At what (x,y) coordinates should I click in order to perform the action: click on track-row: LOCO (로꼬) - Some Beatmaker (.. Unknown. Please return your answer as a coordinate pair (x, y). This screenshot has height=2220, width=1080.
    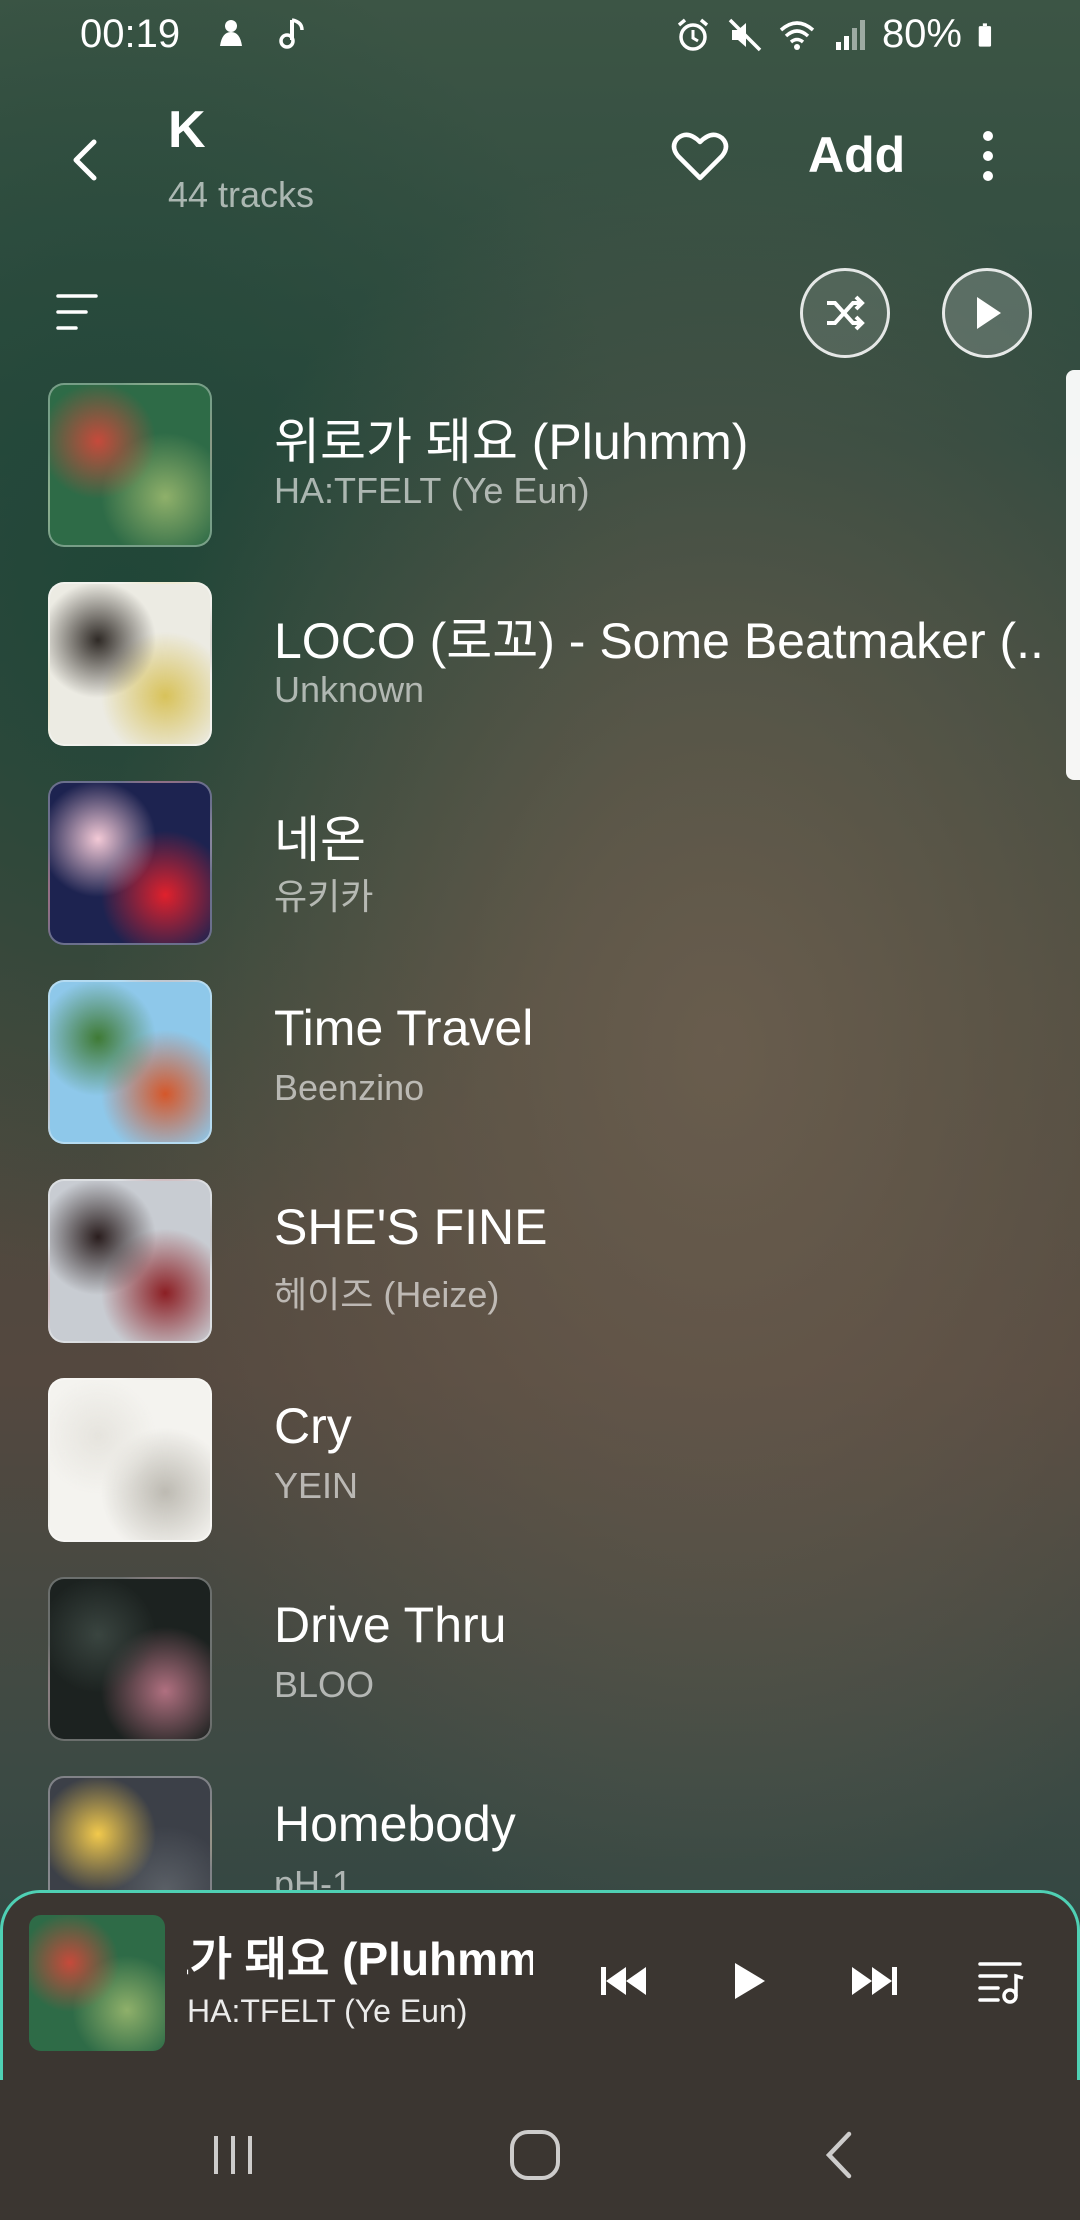
    Looking at the image, I should click on (540, 678).